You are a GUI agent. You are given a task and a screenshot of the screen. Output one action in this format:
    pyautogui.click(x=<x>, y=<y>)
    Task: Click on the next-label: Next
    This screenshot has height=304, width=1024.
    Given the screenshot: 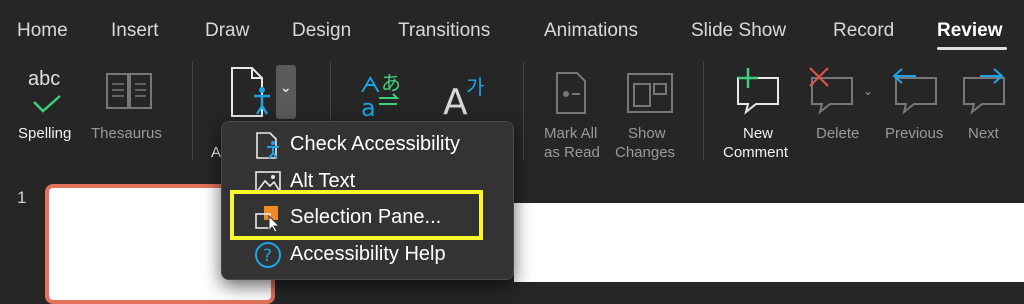 What is the action you would take?
    pyautogui.click(x=983, y=133)
    